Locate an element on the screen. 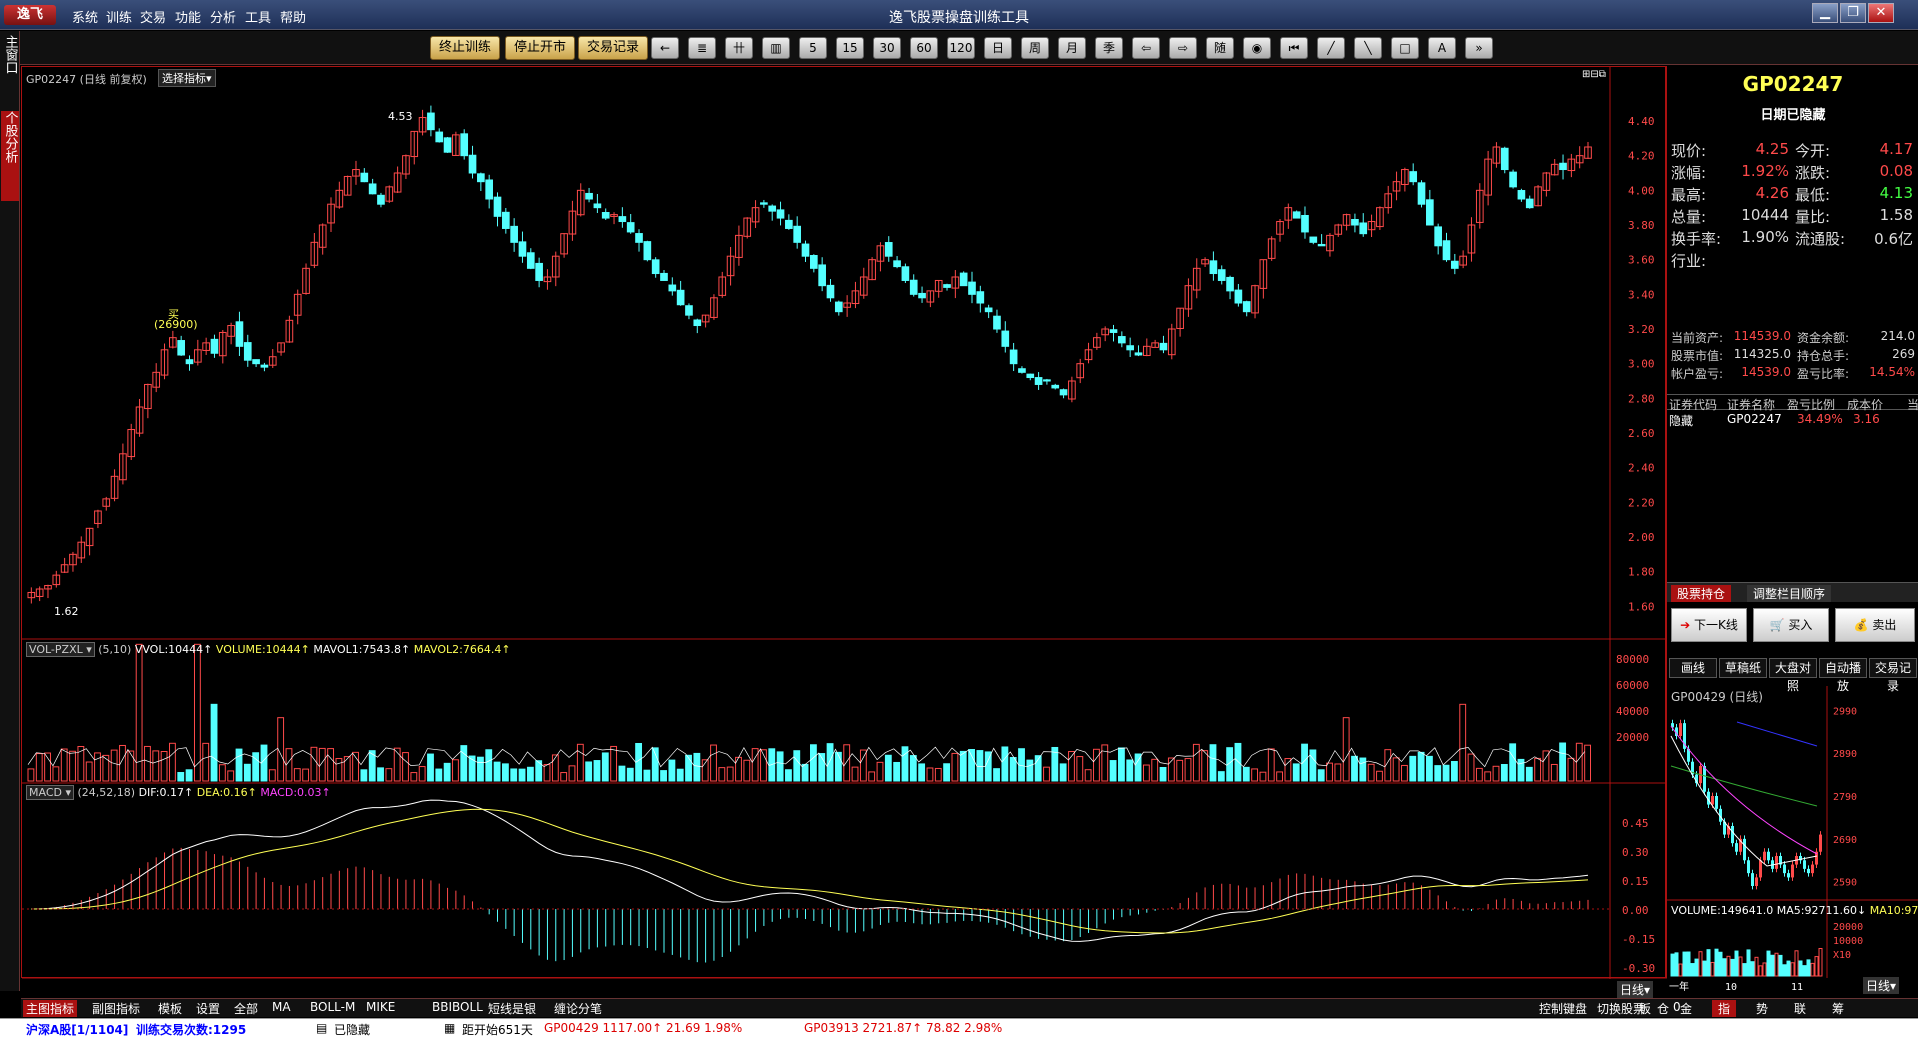  random-button: 随 is located at coordinates (1220, 48).